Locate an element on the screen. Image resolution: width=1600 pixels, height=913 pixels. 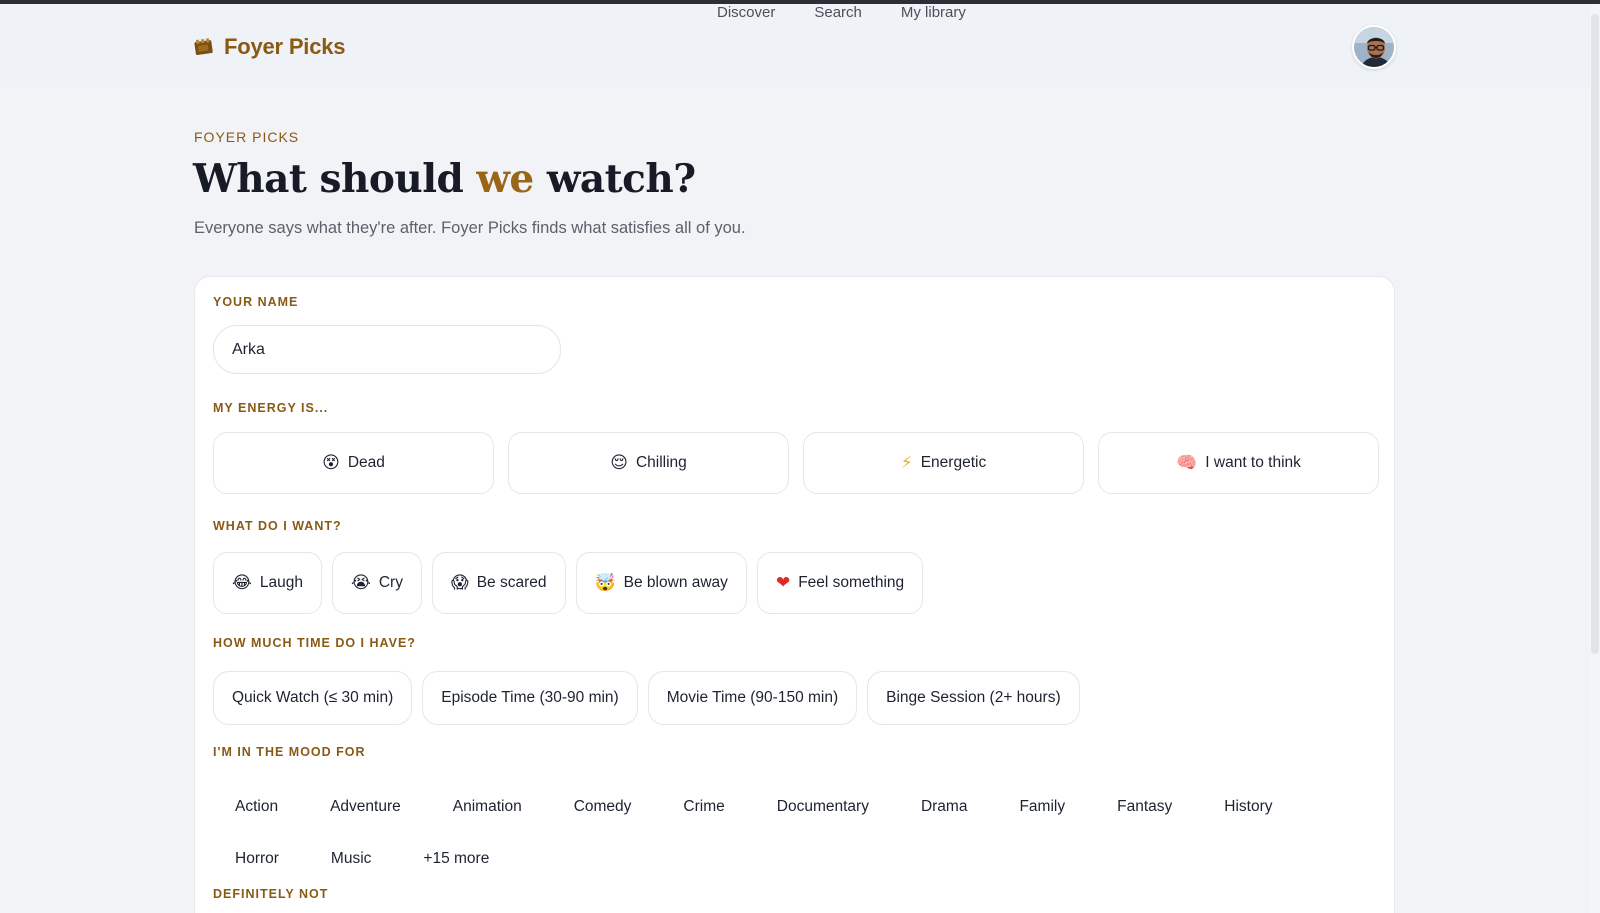
want-label: WHAT DO I WANT? is located at coordinates (277, 526).